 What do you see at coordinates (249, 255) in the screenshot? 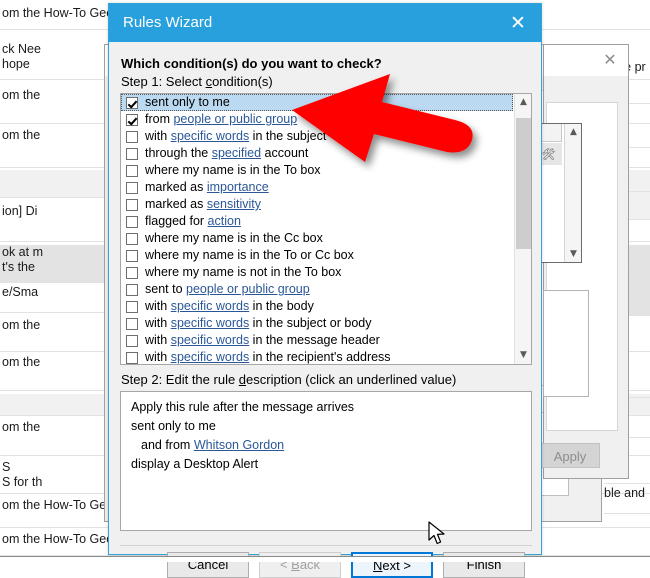
I see `condition-text: where my name is in the To or Cc box` at bounding box center [249, 255].